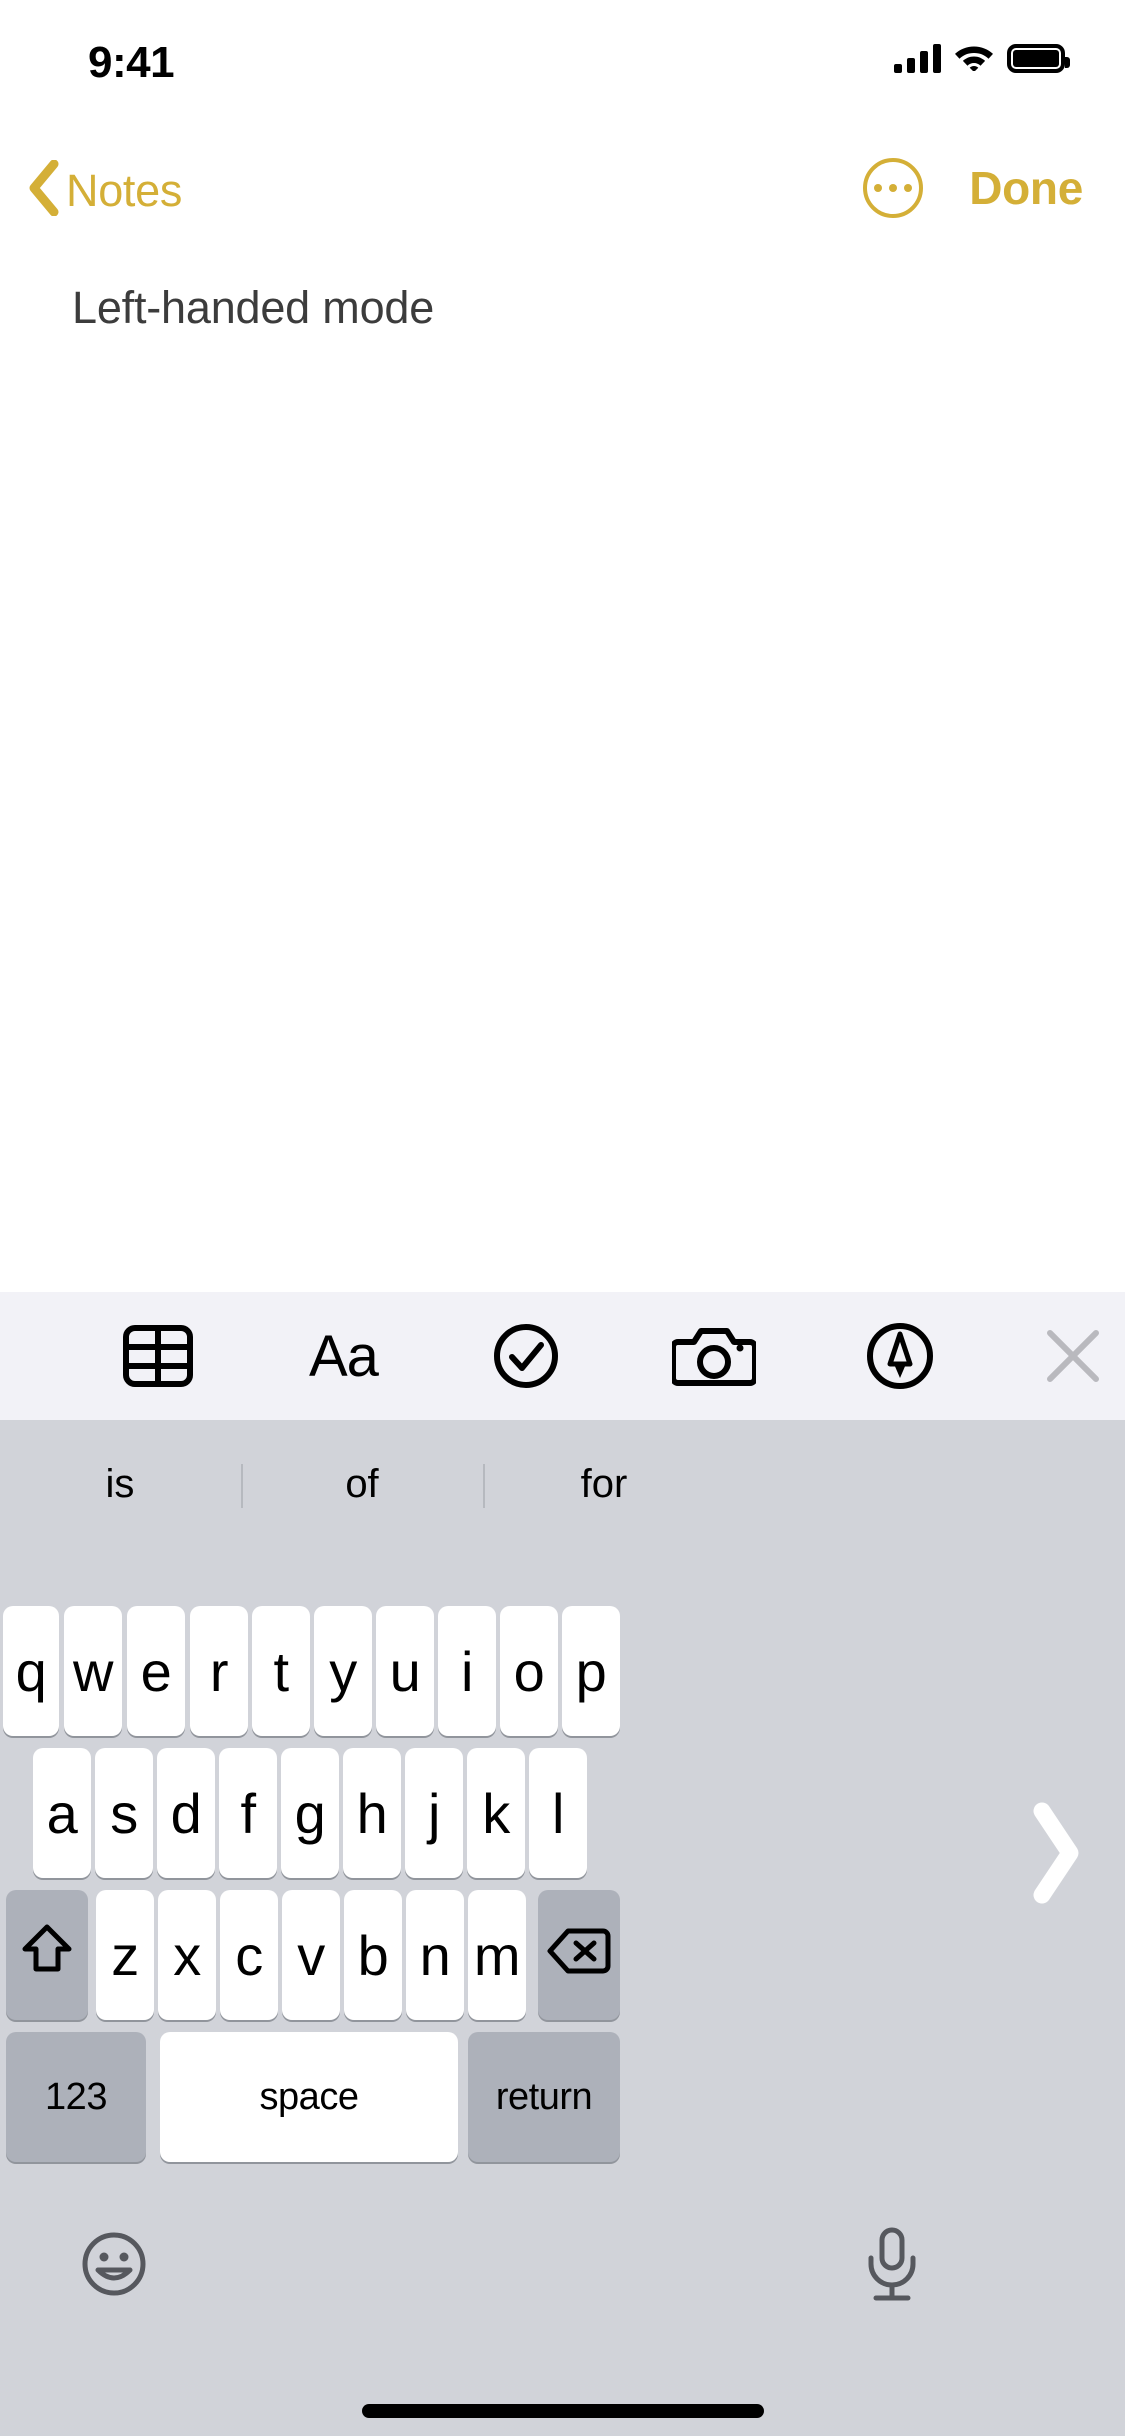  I want to click on keyboard-row-4: 123 space return, so click(562, 2097).